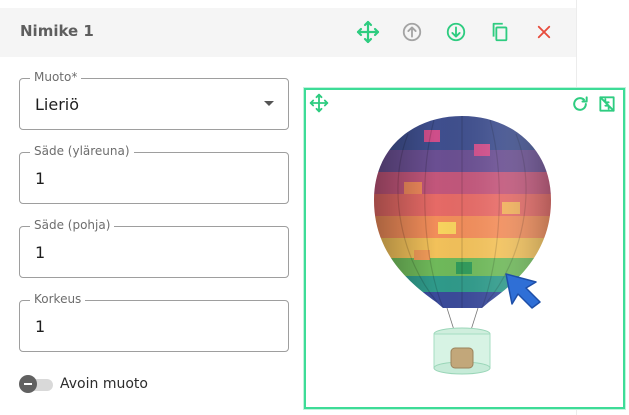  What do you see at coordinates (368, 32) in the screenshot?
I see `move-icon` at bounding box center [368, 32].